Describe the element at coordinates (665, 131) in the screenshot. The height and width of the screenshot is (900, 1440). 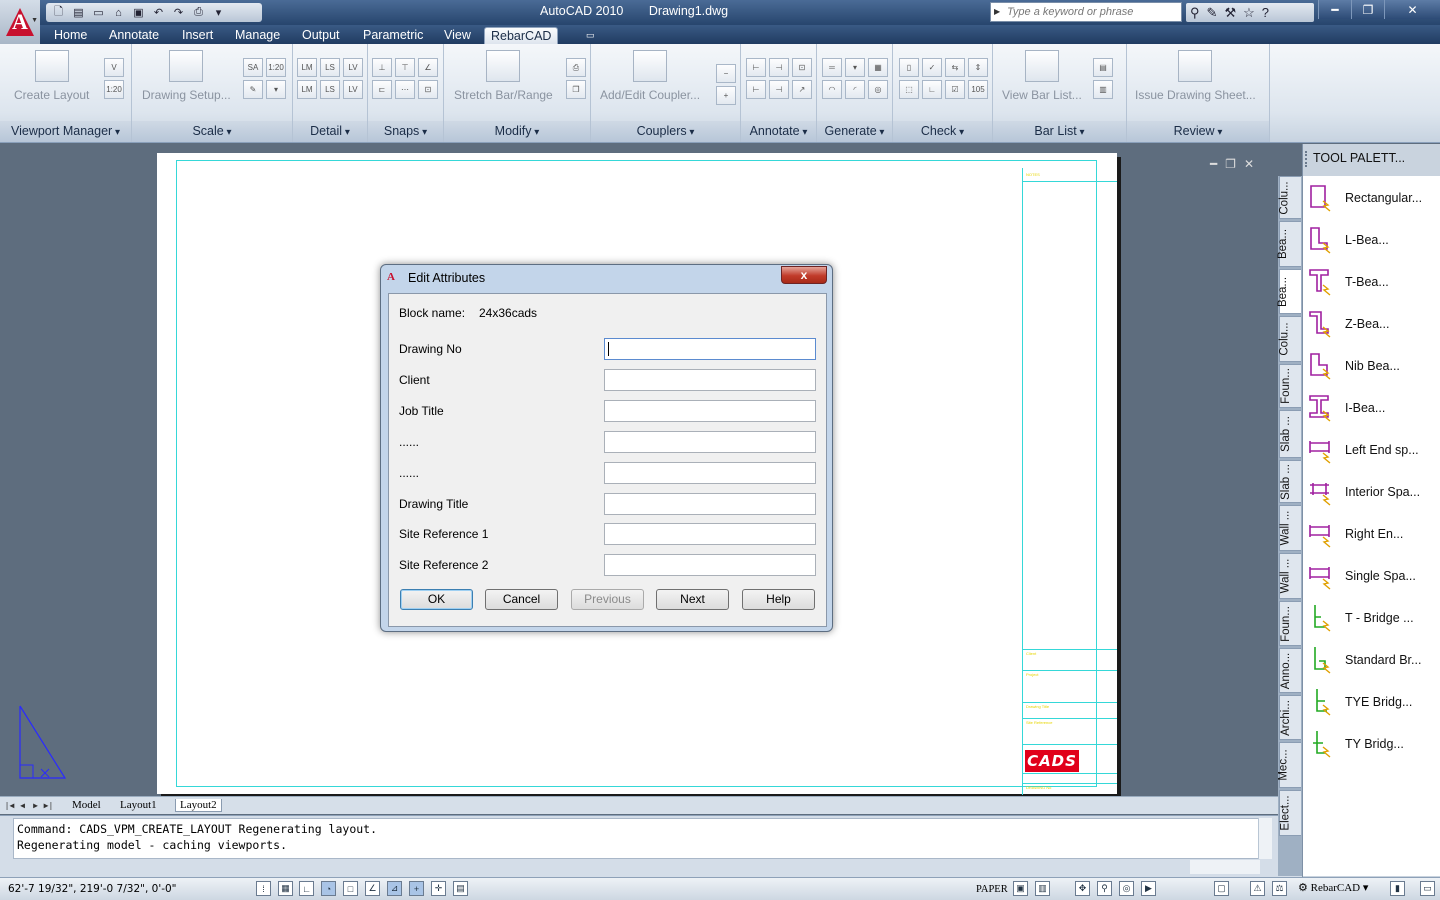
I see `panel-title-couplers: Couplers` at that location.